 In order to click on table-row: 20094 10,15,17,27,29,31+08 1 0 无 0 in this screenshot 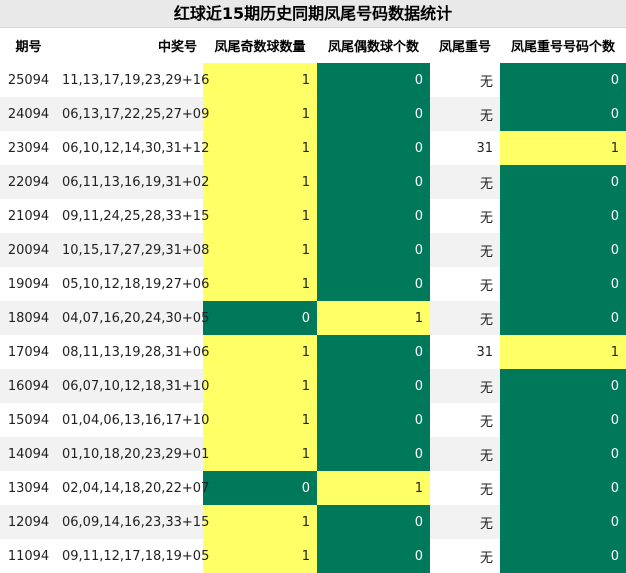, I will do `click(313, 250)`.